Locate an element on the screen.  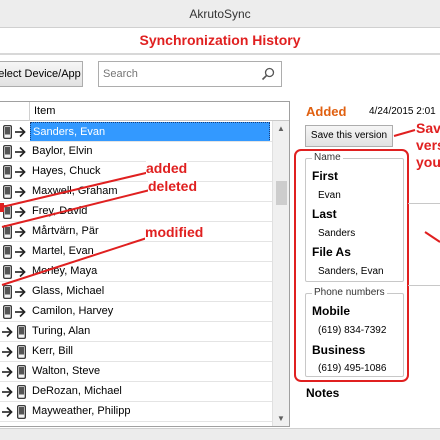
business-value: (619) 495-1086 is located at coordinates (352, 368).